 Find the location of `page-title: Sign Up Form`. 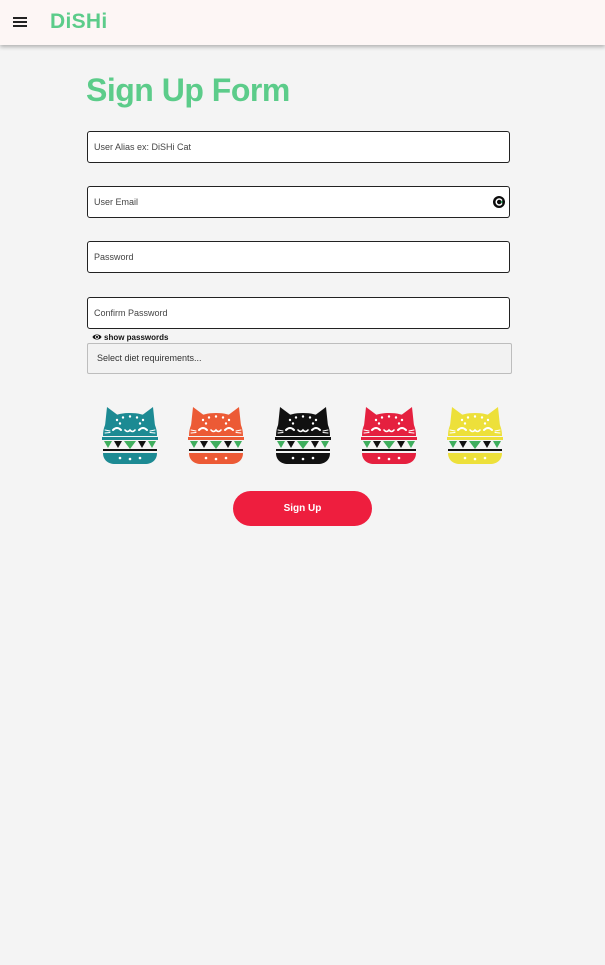

page-title: Sign Up Form is located at coordinates (188, 90).